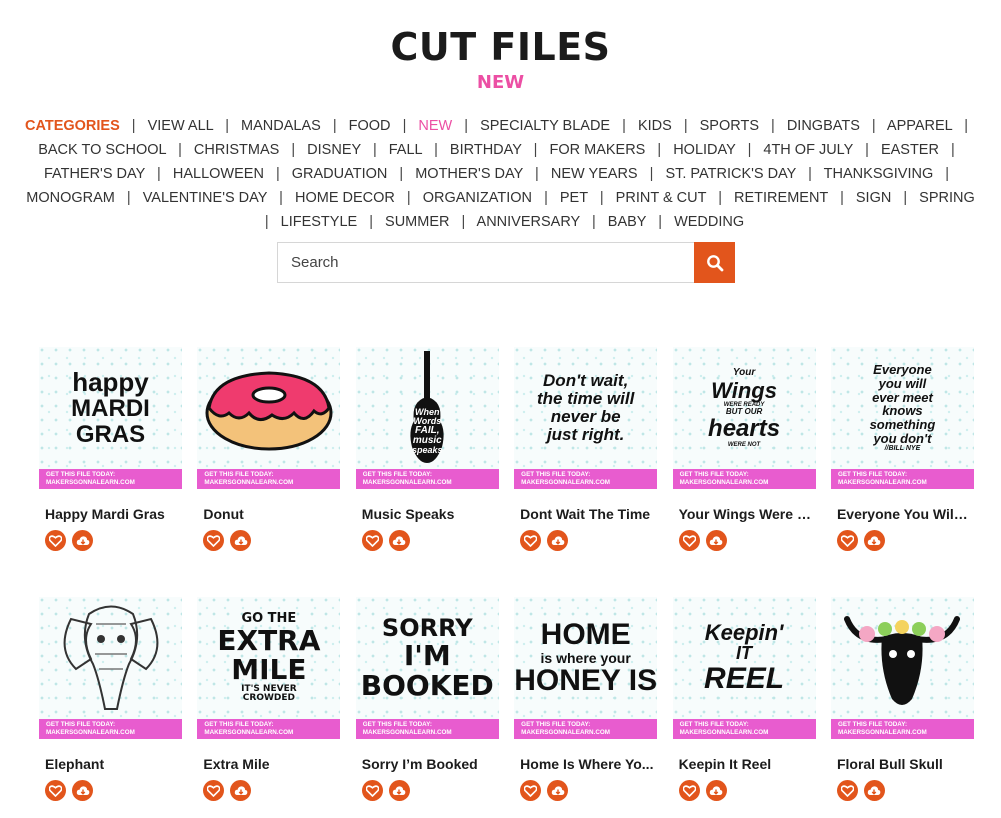 The height and width of the screenshot is (818, 1001). Describe the element at coordinates (704, 150) in the screenshot. I see `category-link: HOLIDAY` at that location.